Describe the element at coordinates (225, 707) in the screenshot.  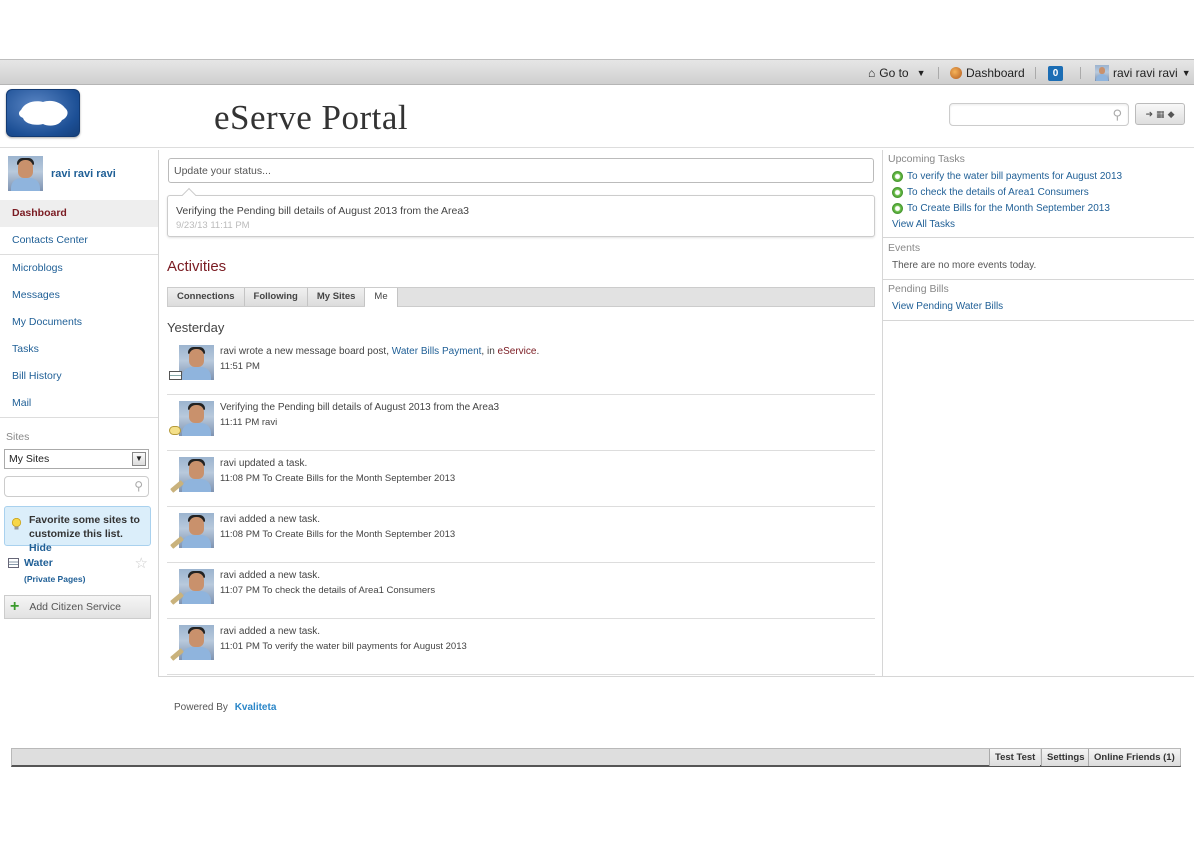
I see `powered-by: Powered By Kvaliteta` at that location.